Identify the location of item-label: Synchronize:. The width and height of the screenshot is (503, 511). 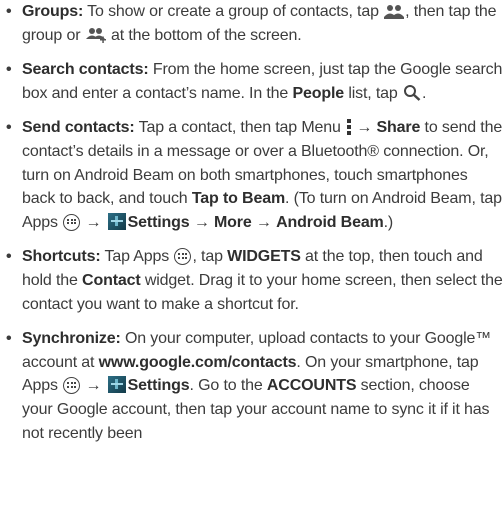
(71, 339).